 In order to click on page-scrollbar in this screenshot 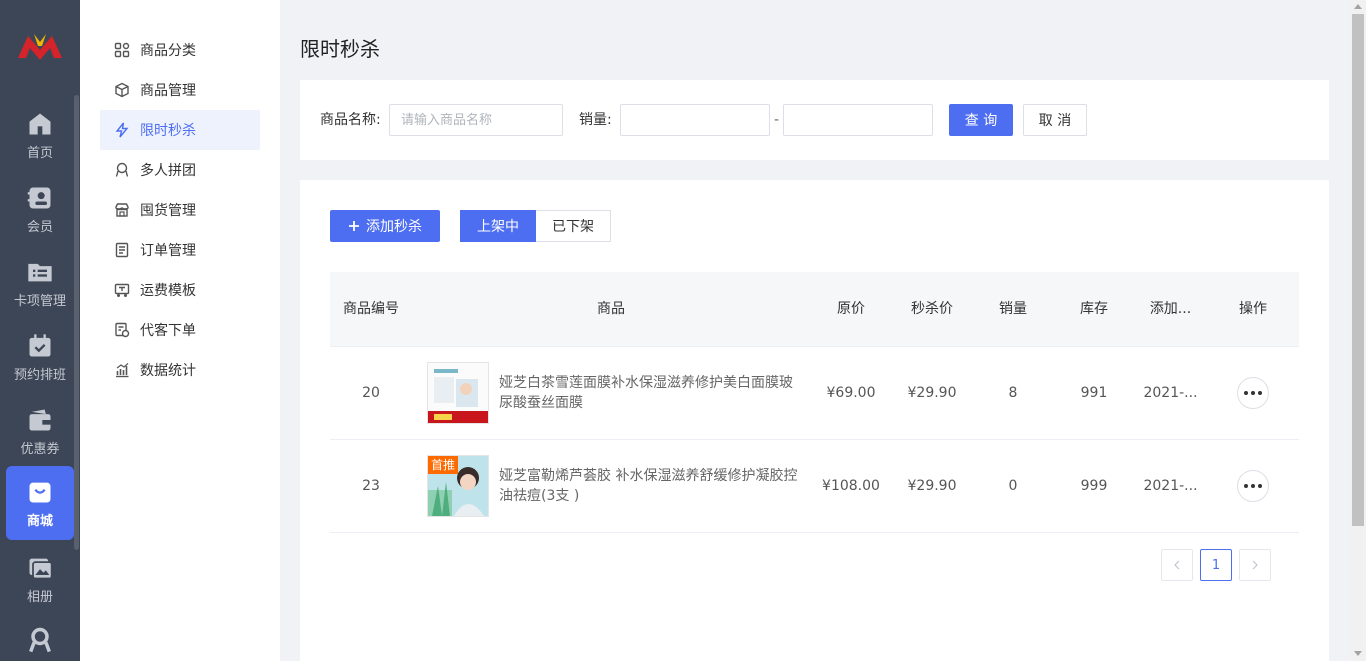, I will do `click(1358, 330)`.